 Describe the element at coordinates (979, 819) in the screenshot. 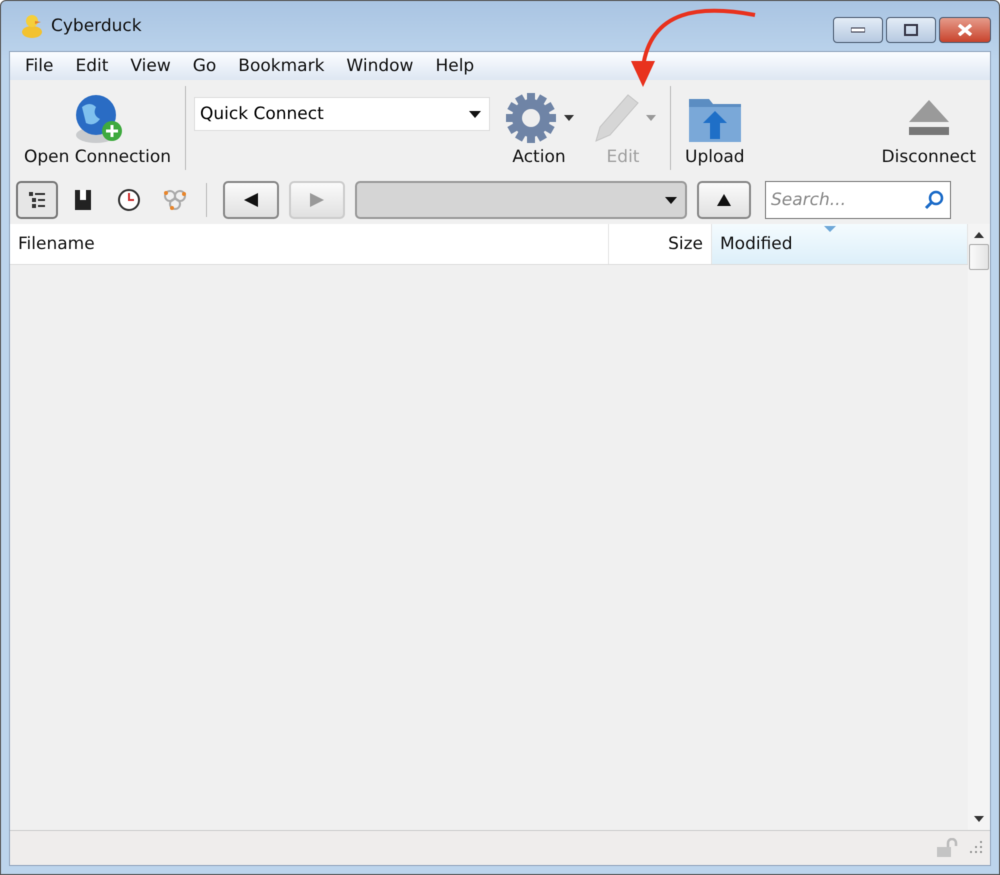

I see `scroll-down-icon` at that location.